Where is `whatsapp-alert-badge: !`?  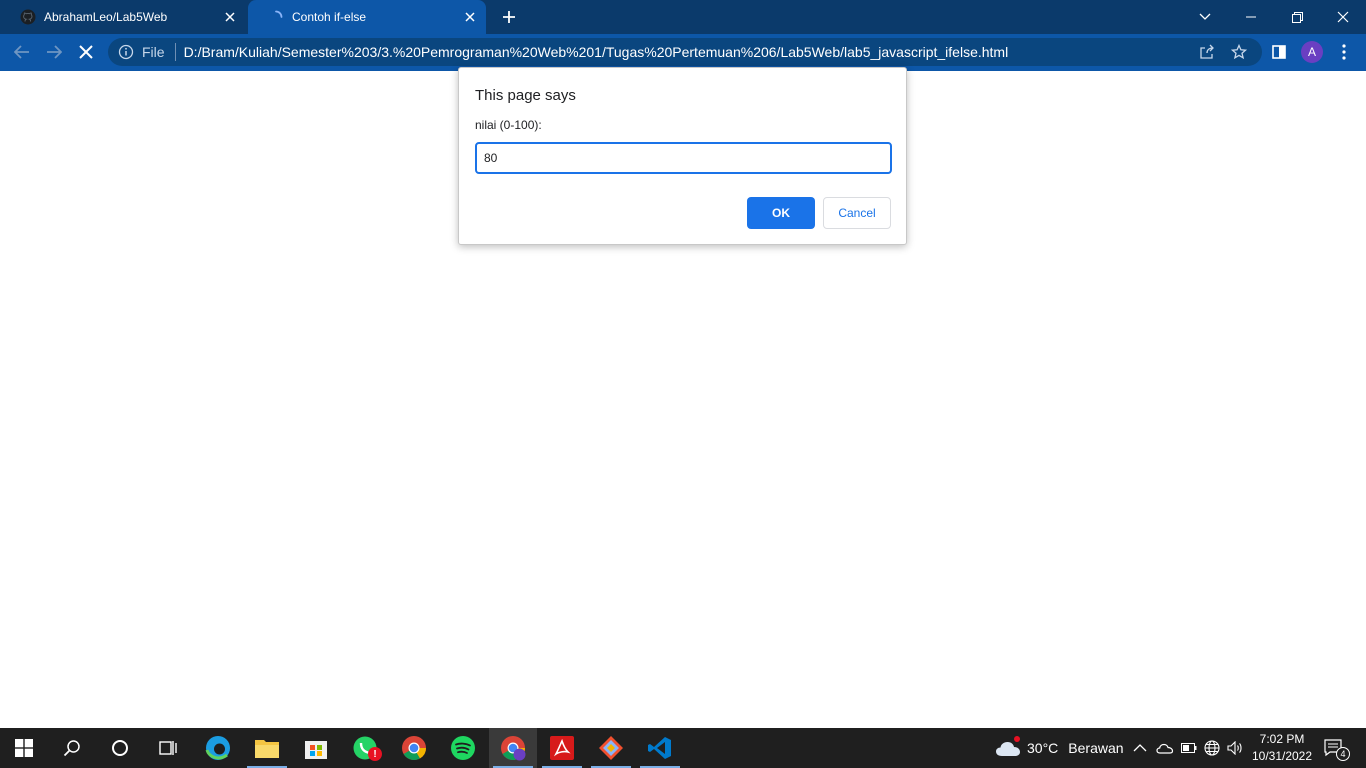
whatsapp-alert-badge: ! is located at coordinates (375, 754).